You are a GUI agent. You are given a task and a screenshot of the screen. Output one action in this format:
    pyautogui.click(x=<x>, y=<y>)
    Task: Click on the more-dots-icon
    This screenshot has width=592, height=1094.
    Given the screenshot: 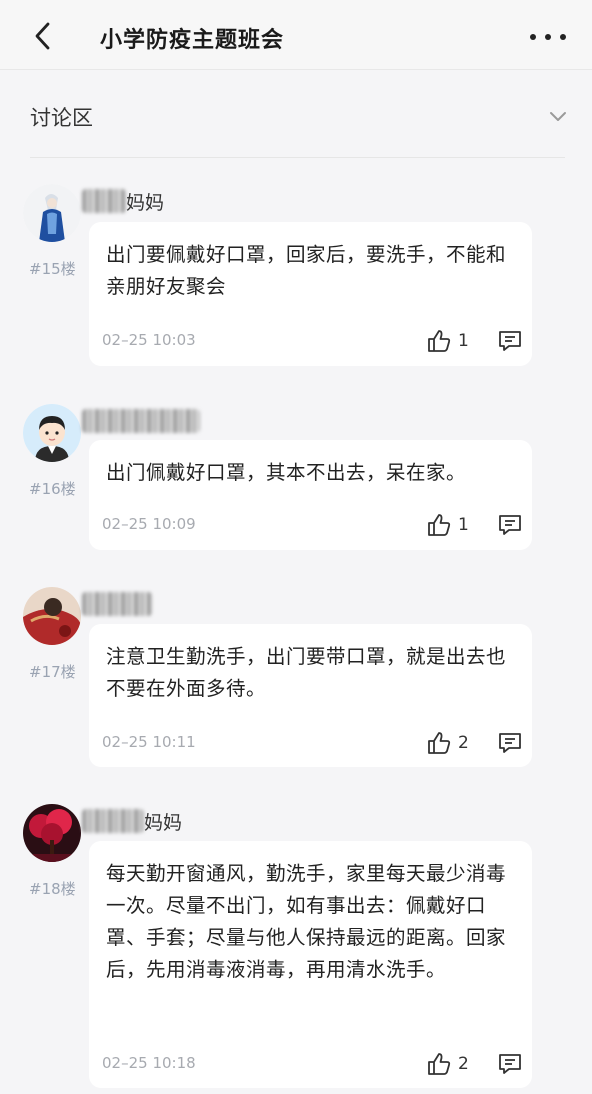 What is the action you would take?
    pyautogui.click(x=533, y=37)
    